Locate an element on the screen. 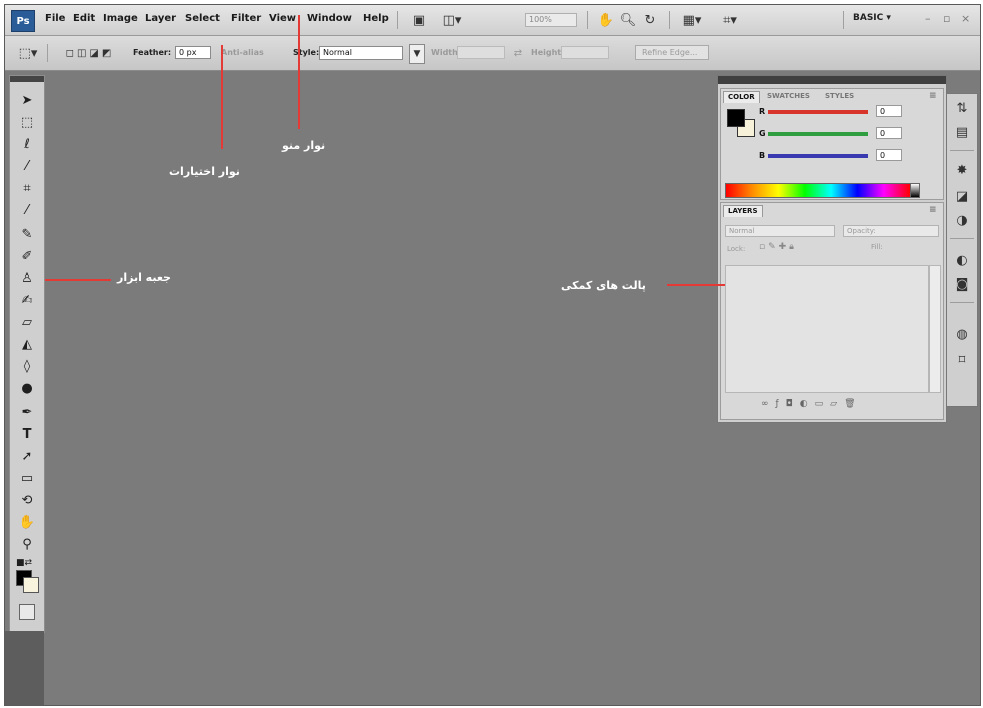 Image resolution: width=983 pixels, height=708 pixels. channels-icon: ◐ is located at coordinates (962, 261).